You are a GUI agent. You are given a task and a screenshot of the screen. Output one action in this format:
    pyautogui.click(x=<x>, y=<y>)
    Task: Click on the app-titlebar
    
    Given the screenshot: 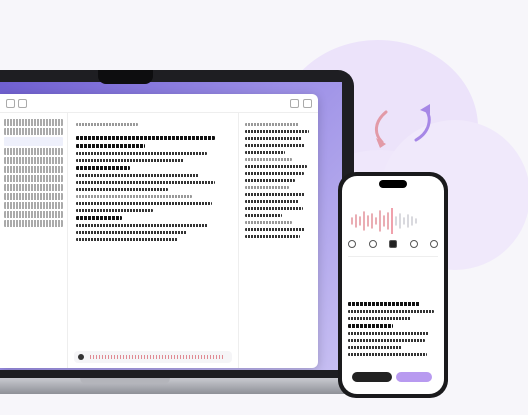 What is the action you would take?
    pyautogui.click(x=159, y=103)
    